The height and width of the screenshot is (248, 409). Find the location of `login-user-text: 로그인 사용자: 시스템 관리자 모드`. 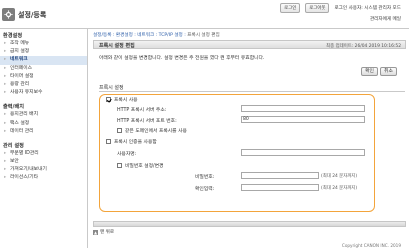

login-user-text: 로그인 사용자: 시스템 관리자 모드 is located at coordinates (367, 8).